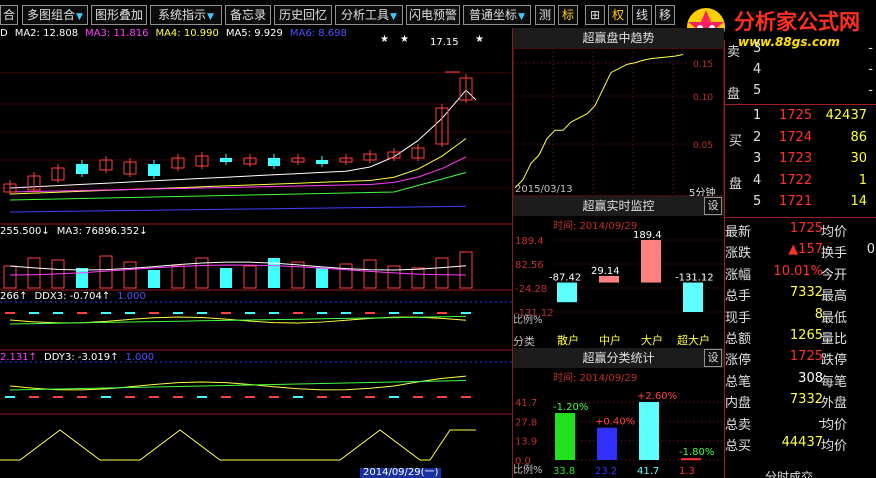  I want to click on candle-body, so click(226, 160).